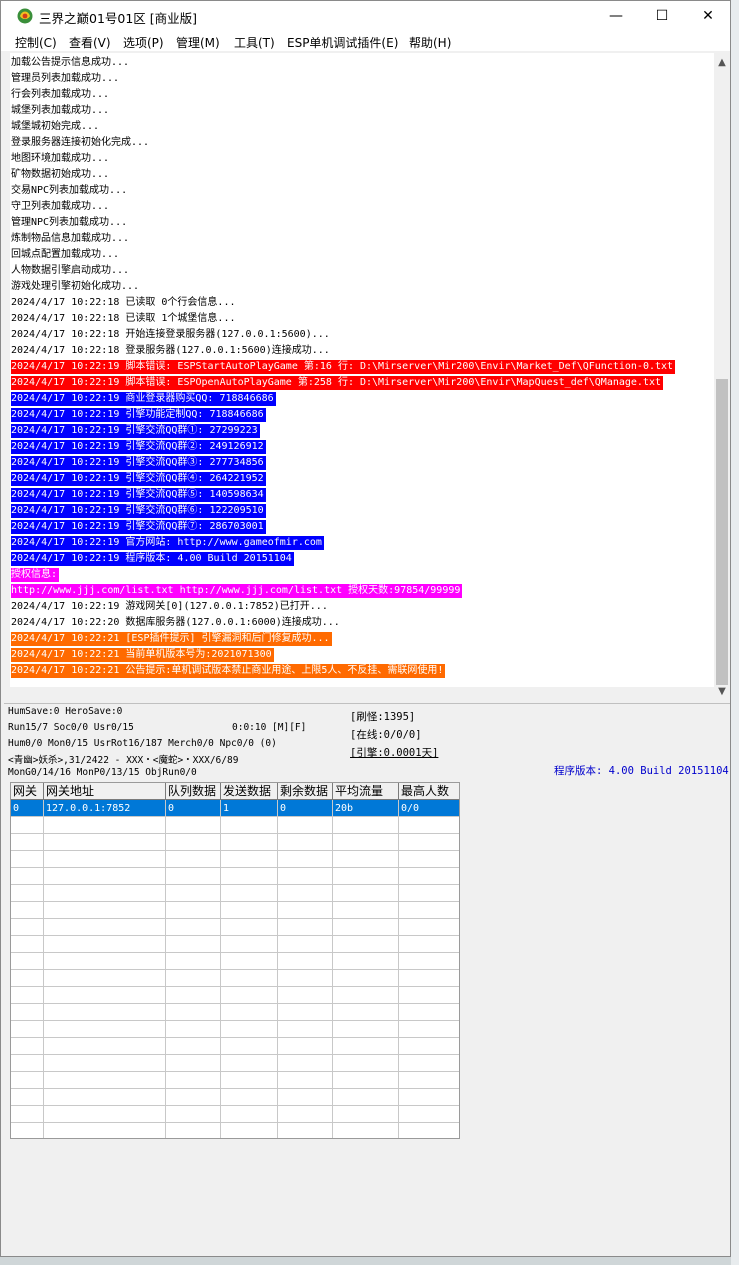 The image size is (739, 1265). What do you see at coordinates (105, 791) in the screenshot?
I see `col-header-address: 网关地址` at bounding box center [105, 791].